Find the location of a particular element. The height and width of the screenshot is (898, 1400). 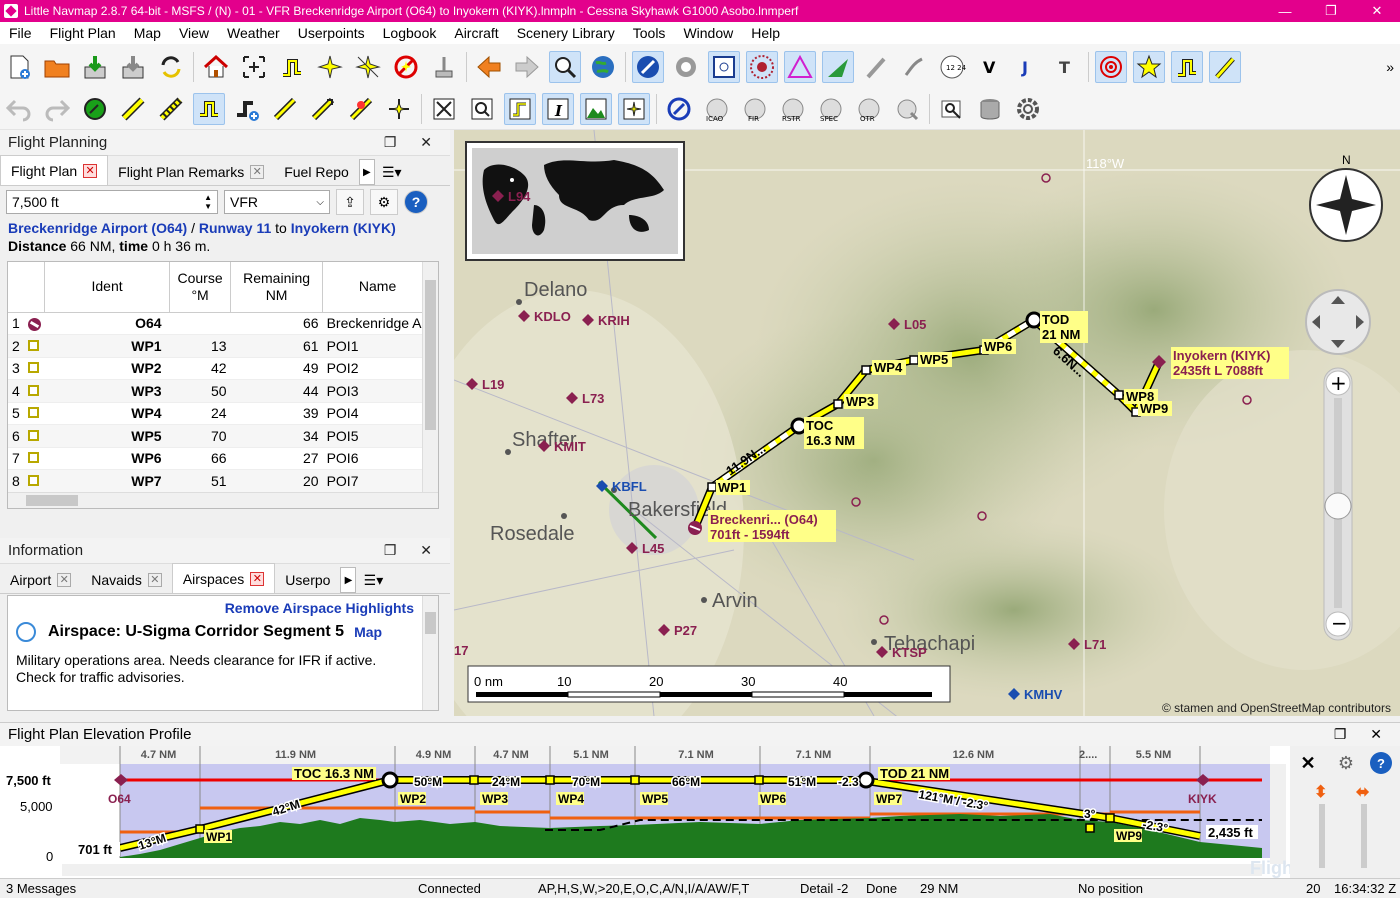

close-button: ✕ is located at coordinates (1377, 11).